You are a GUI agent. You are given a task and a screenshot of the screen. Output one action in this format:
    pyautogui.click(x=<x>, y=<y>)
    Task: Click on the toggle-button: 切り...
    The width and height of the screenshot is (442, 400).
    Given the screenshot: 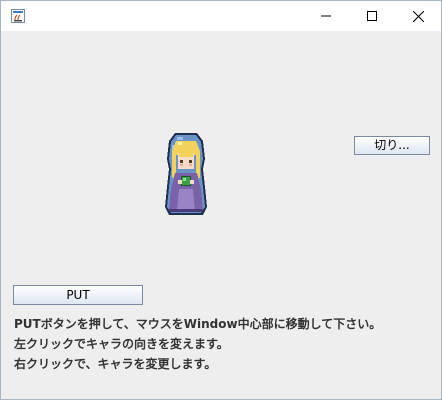 What is the action you would take?
    pyautogui.click(x=392, y=145)
    